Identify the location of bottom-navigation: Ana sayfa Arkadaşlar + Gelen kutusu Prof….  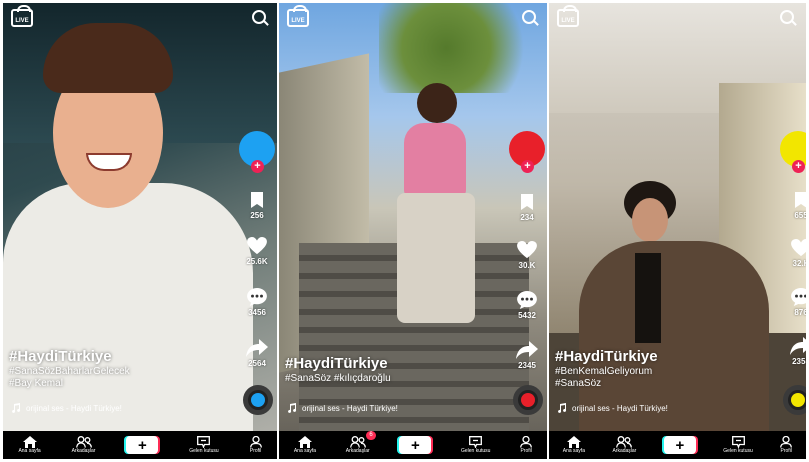
(140, 445).